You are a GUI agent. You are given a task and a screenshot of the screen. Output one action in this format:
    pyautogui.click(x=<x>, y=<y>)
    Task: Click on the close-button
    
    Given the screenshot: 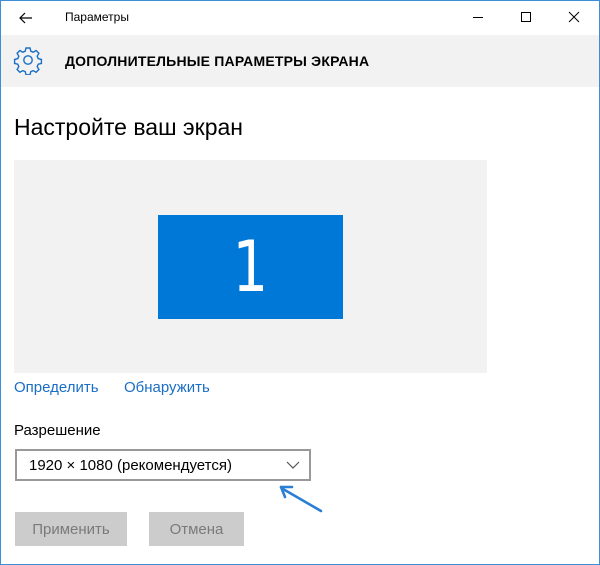 What is the action you would take?
    pyautogui.click(x=574, y=17)
    